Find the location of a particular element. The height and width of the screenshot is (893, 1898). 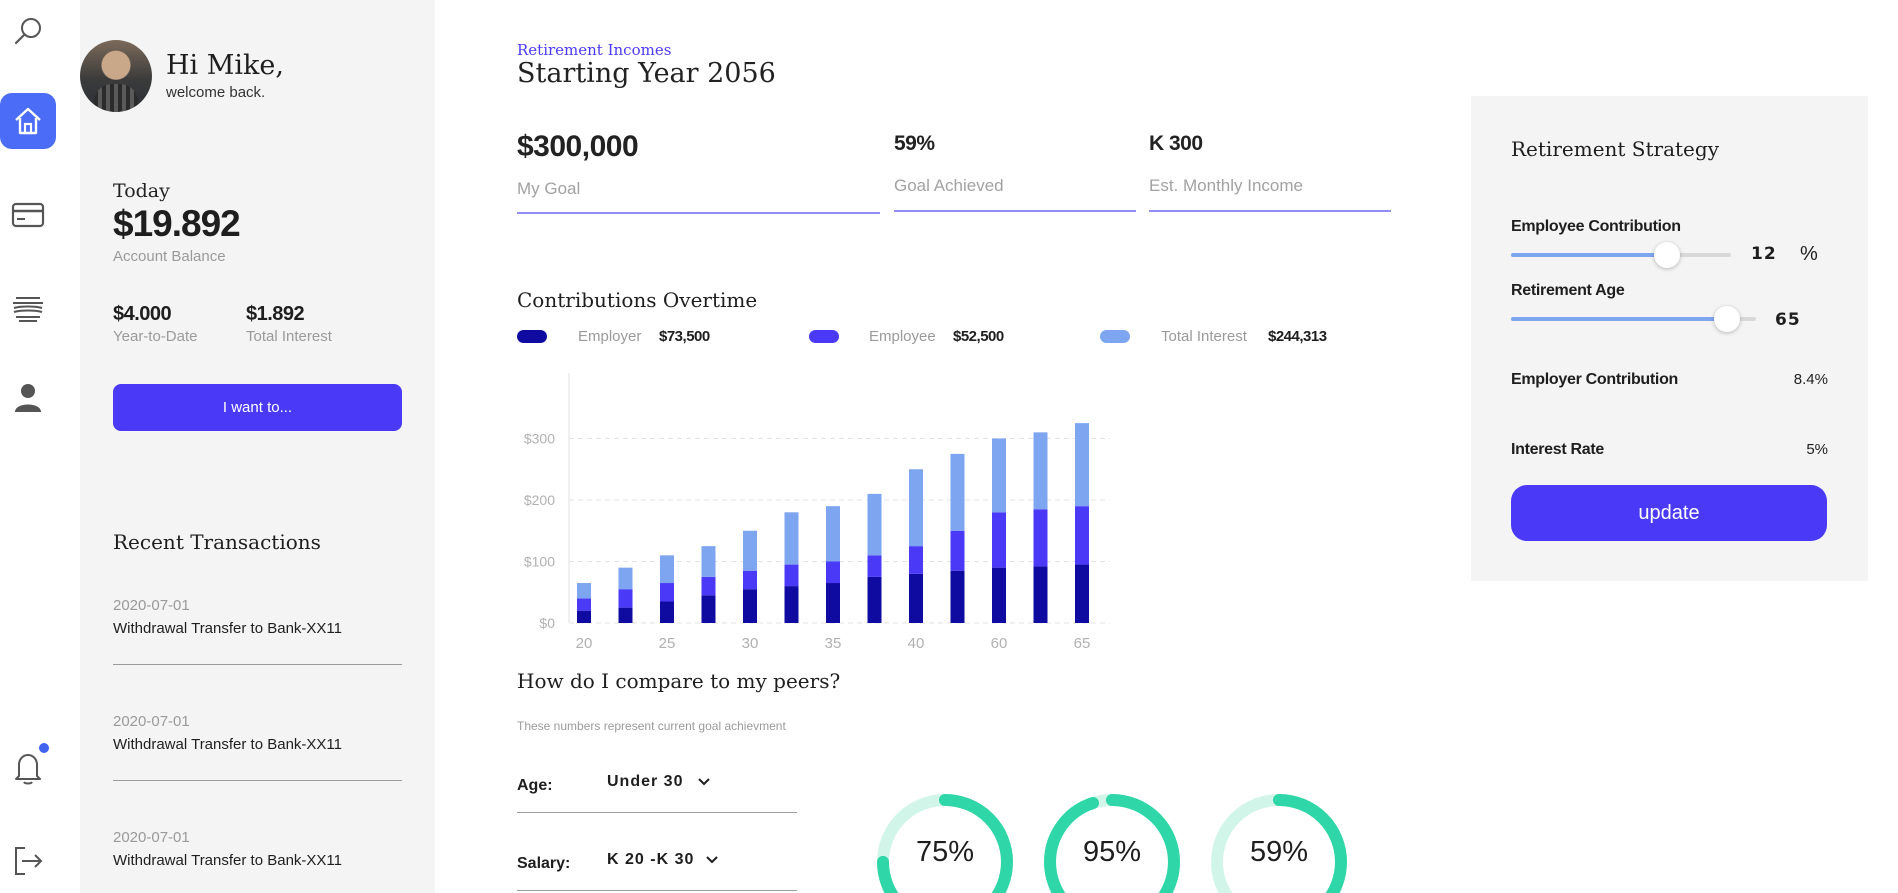

logout-icon is located at coordinates (29, 861).